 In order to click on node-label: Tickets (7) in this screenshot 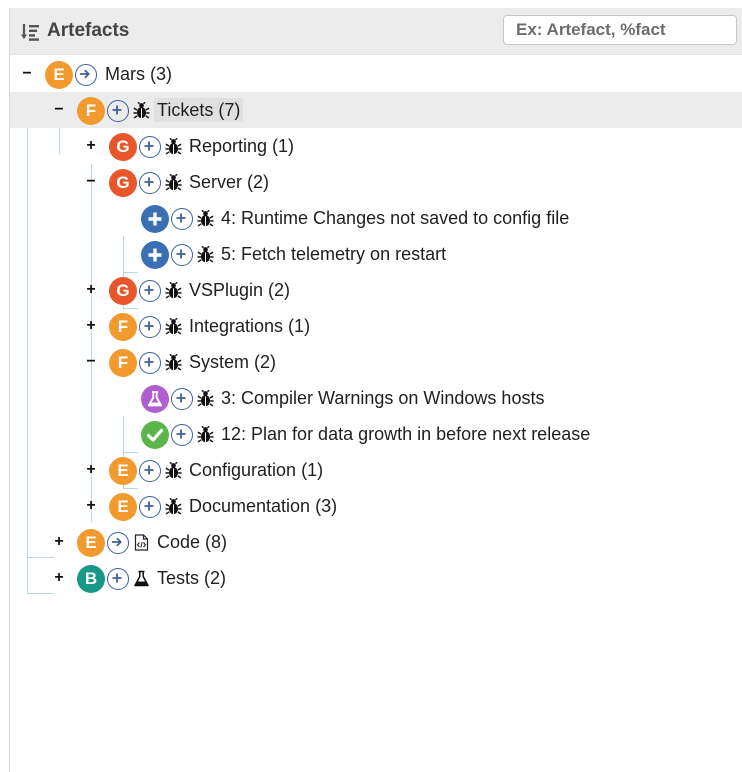, I will do `click(199, 110)`.